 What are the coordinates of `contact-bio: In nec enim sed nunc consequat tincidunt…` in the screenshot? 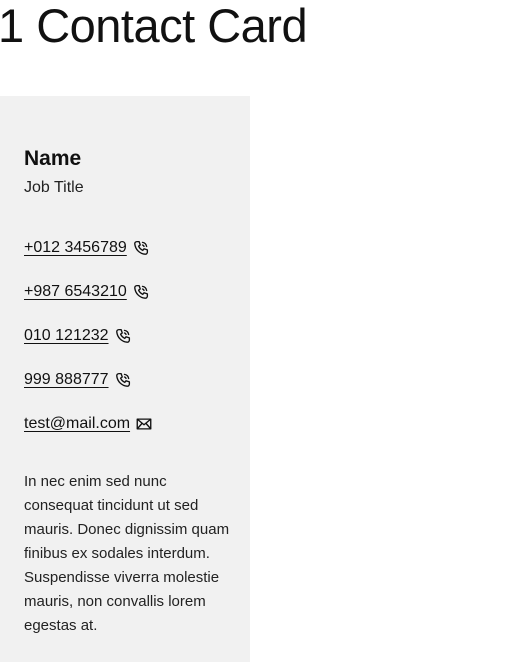 It's located at (127, 553).